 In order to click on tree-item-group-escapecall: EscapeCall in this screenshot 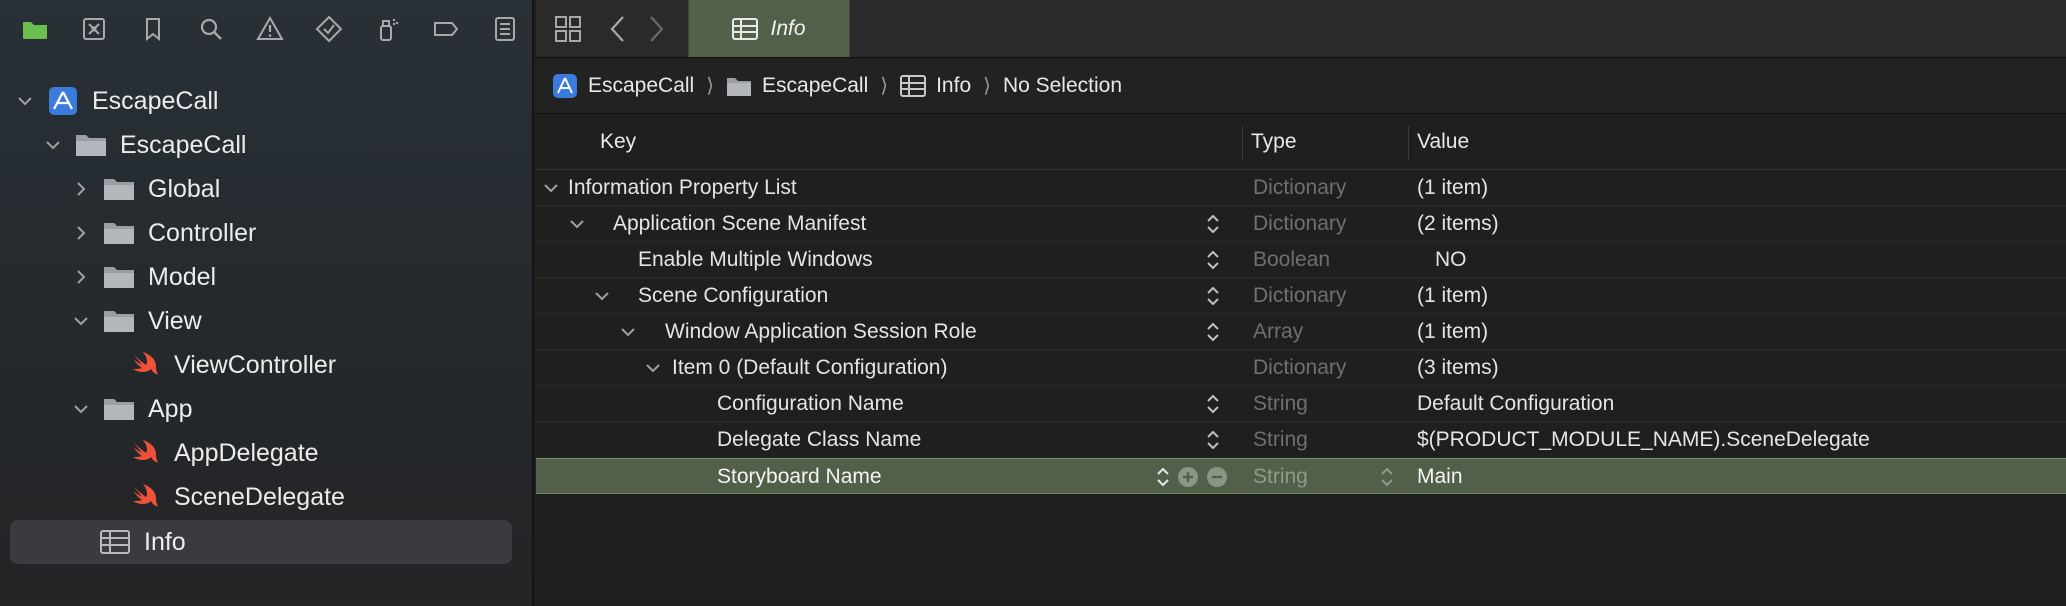, I will do `click(144, 145)`.